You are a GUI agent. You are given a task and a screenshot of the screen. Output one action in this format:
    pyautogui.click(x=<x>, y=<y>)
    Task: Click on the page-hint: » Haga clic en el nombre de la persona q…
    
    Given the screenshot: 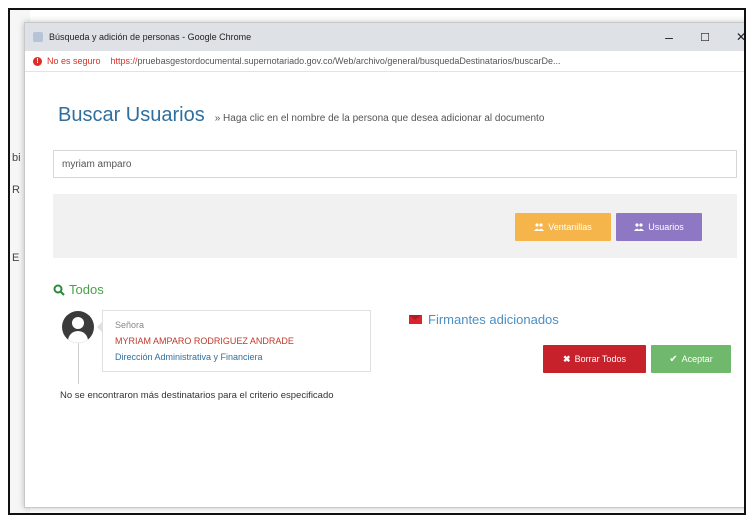 What is the action you would take?
    pyautogui.click(x=379, y=118)
    